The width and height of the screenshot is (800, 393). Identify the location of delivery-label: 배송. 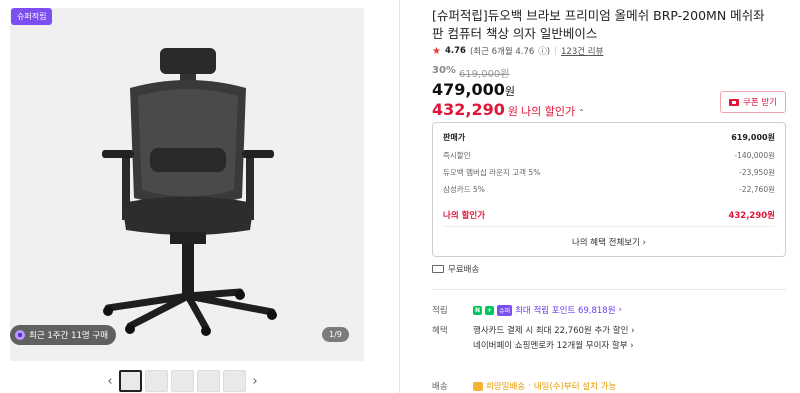
(440, 387).